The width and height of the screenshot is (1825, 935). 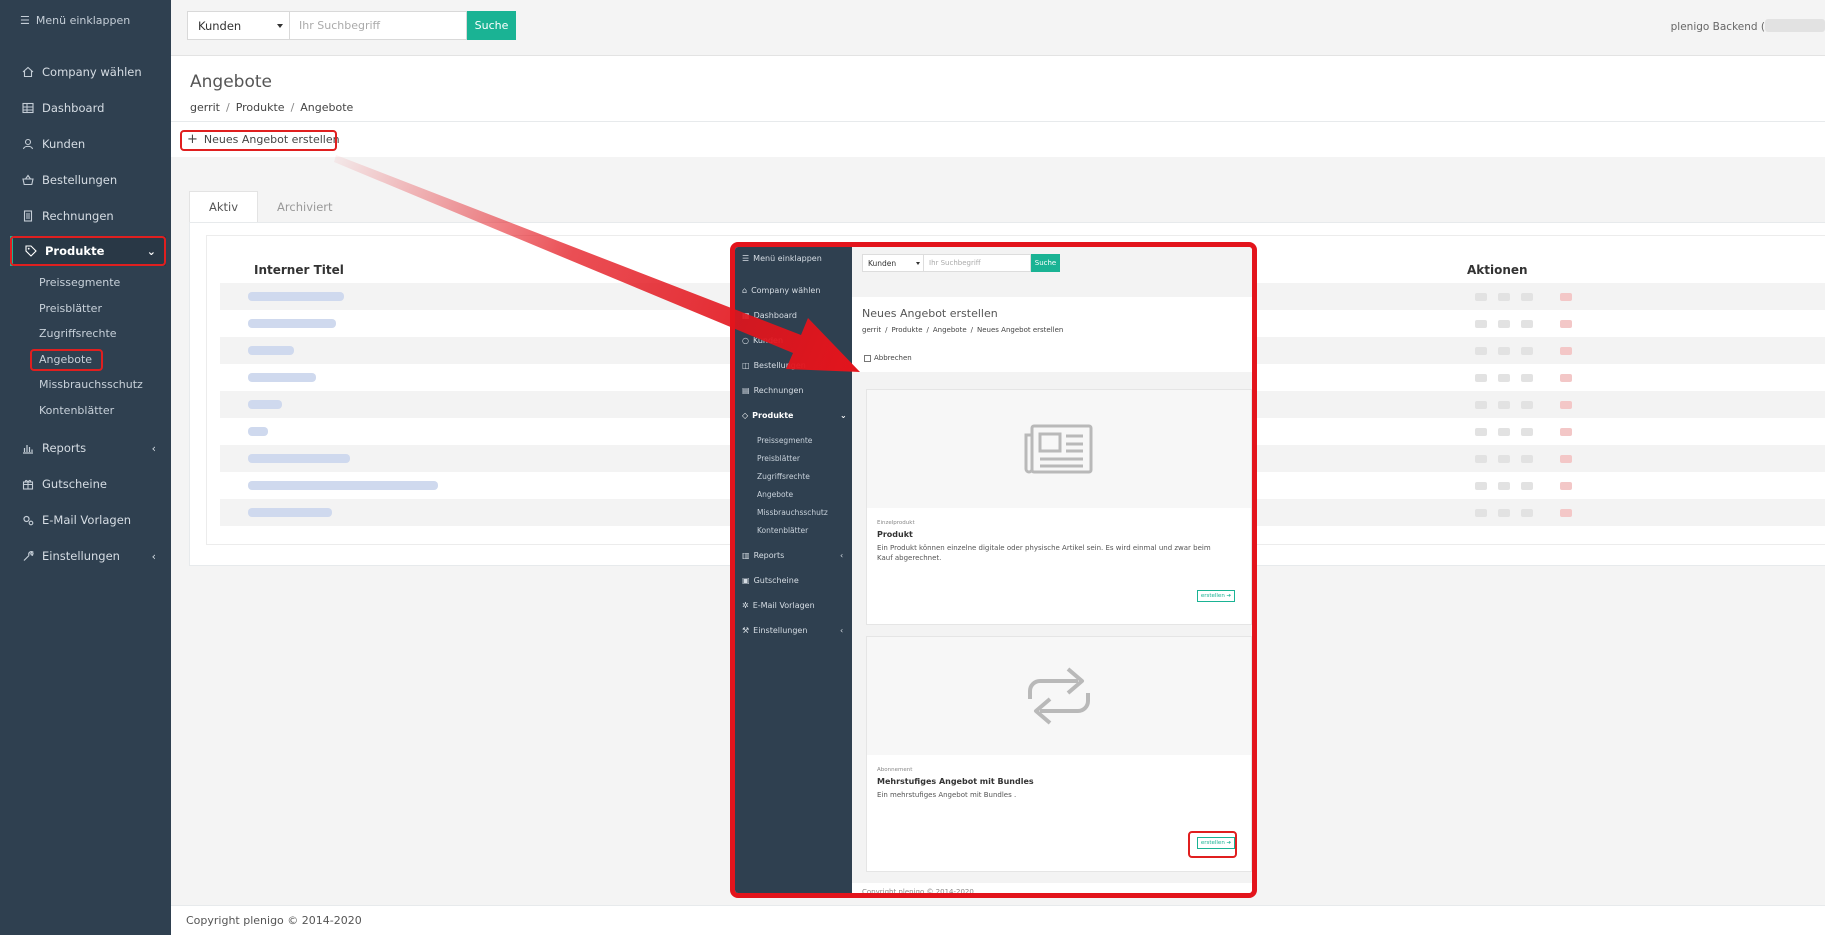 I want to click on inset-footer: Copyright plenigo © 2014-2020, so click(x=1052, y=888).